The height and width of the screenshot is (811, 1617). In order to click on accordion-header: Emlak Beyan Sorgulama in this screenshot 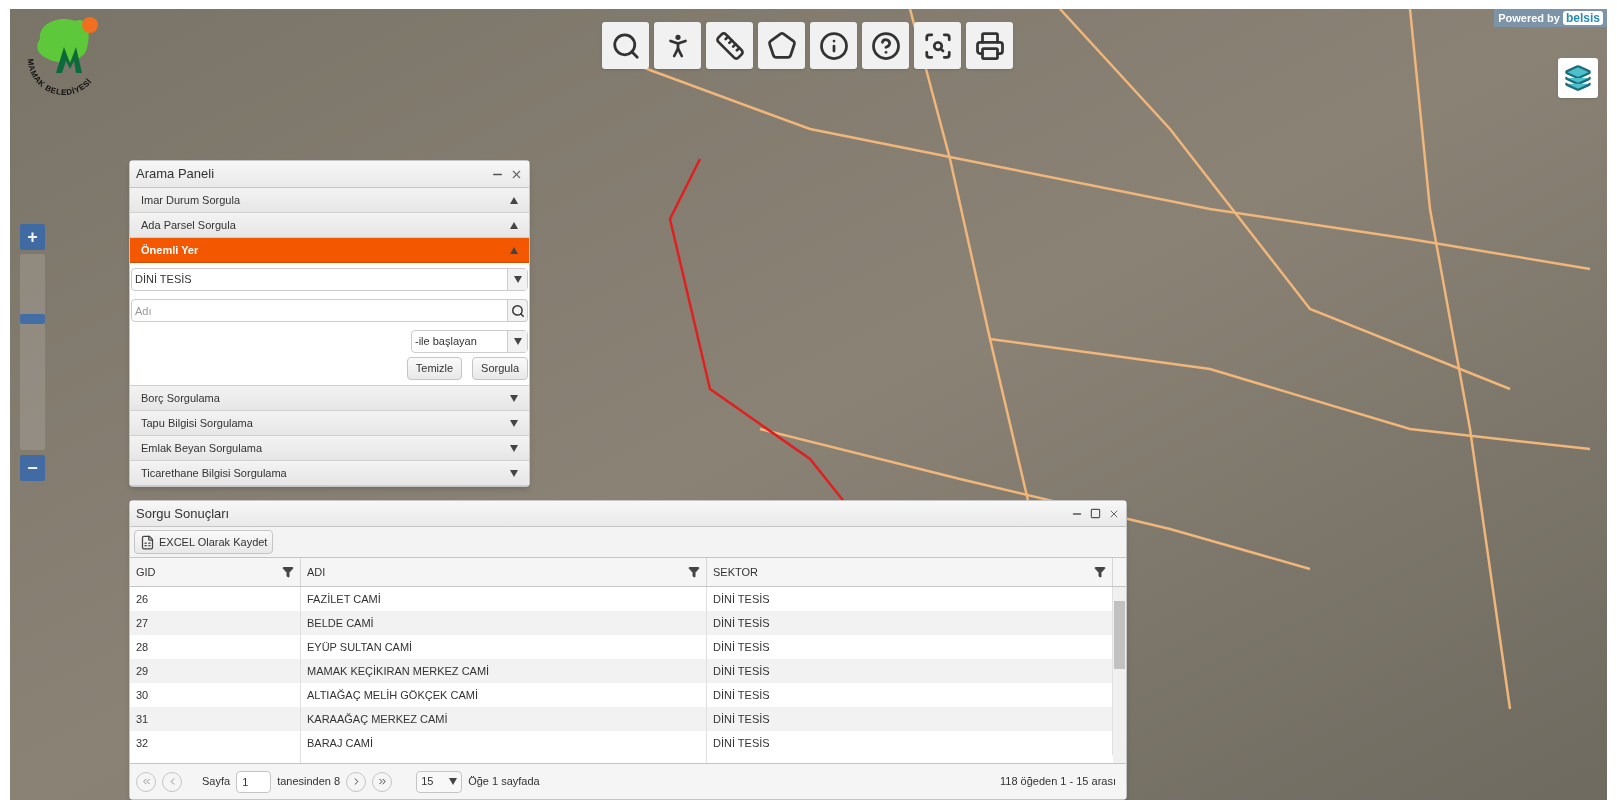, I will do `click(329, 448)`.